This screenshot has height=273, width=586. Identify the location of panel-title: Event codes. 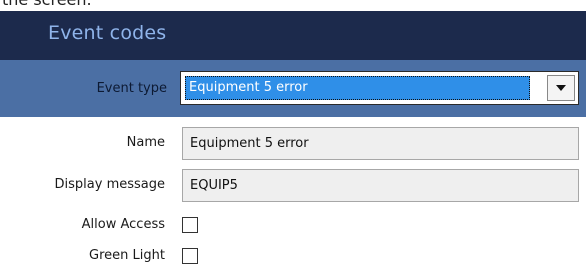
(107, 33).